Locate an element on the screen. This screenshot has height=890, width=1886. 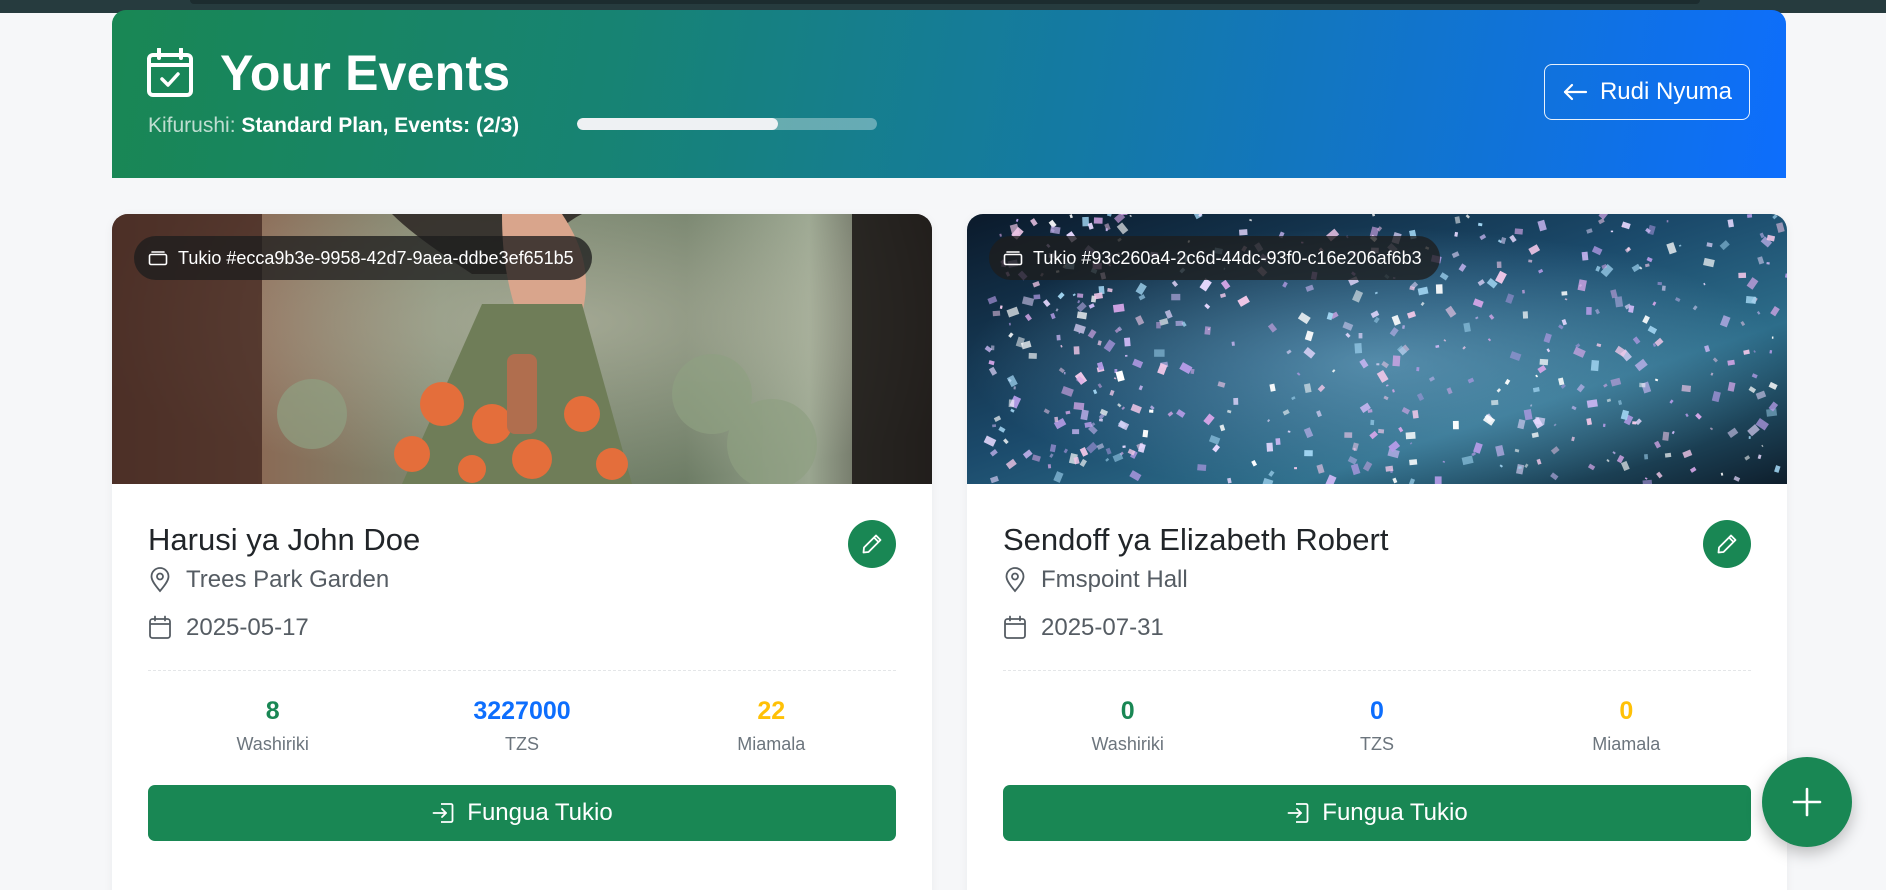
ticket-icon is located at coordinates (158, 258).